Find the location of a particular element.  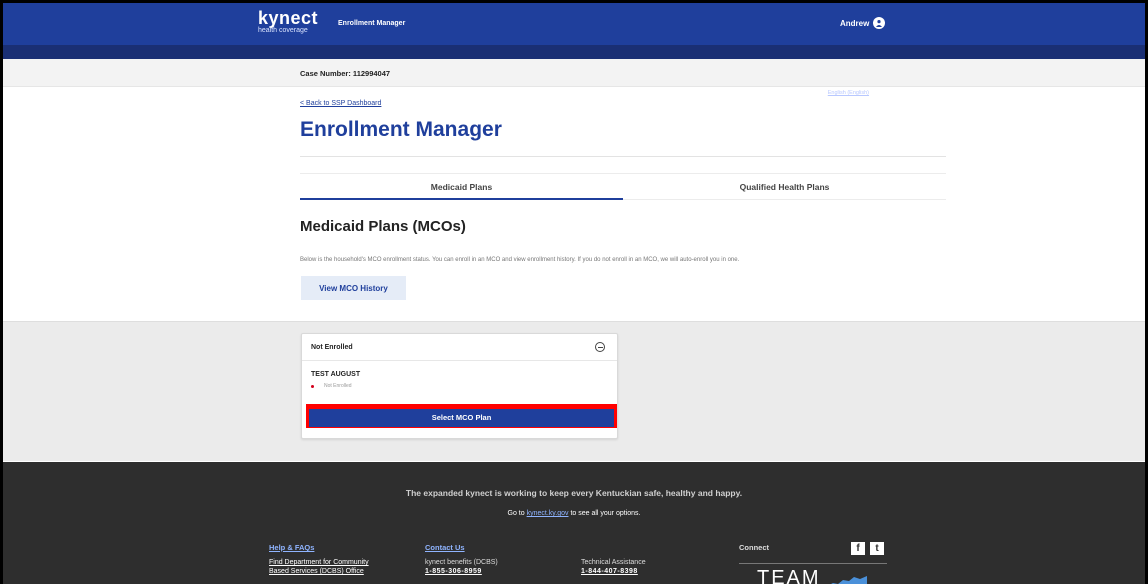

page-title: Enrollment Manager is located at coordinates (401, 129).